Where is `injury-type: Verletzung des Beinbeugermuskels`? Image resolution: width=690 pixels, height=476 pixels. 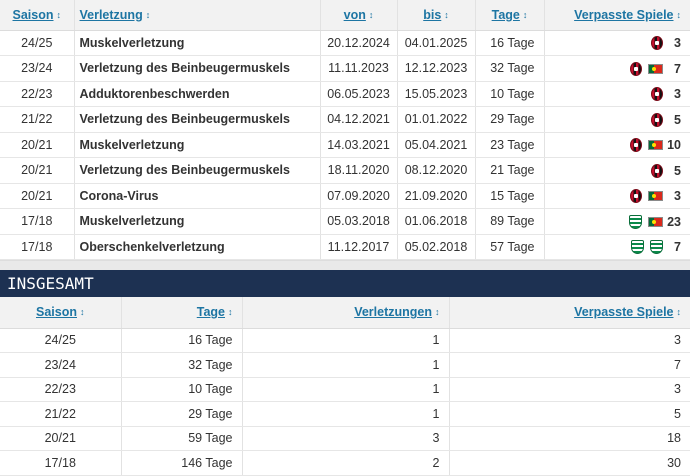
injury-type: Verletzung des Beinbeugermuskels is located at coordinates (197, 170).